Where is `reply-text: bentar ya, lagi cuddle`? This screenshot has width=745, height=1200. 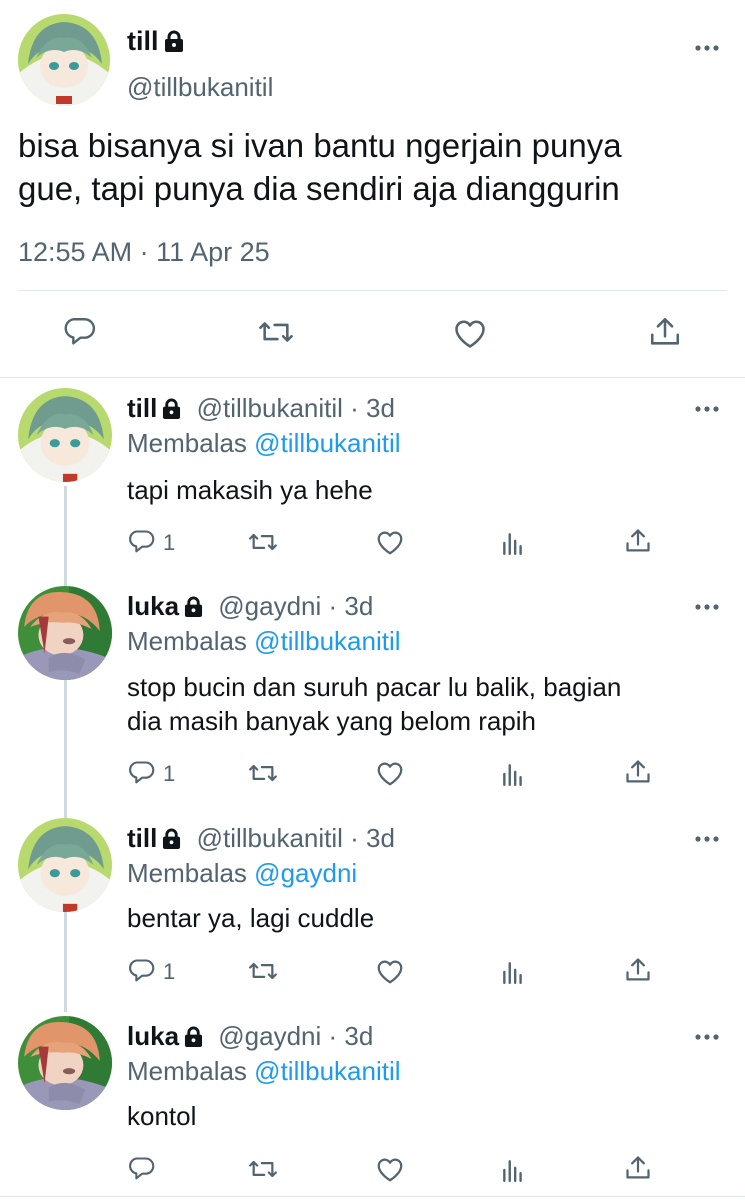 reply-text: bentar ya, lagi cuddle is located at coordinates (251, 918).